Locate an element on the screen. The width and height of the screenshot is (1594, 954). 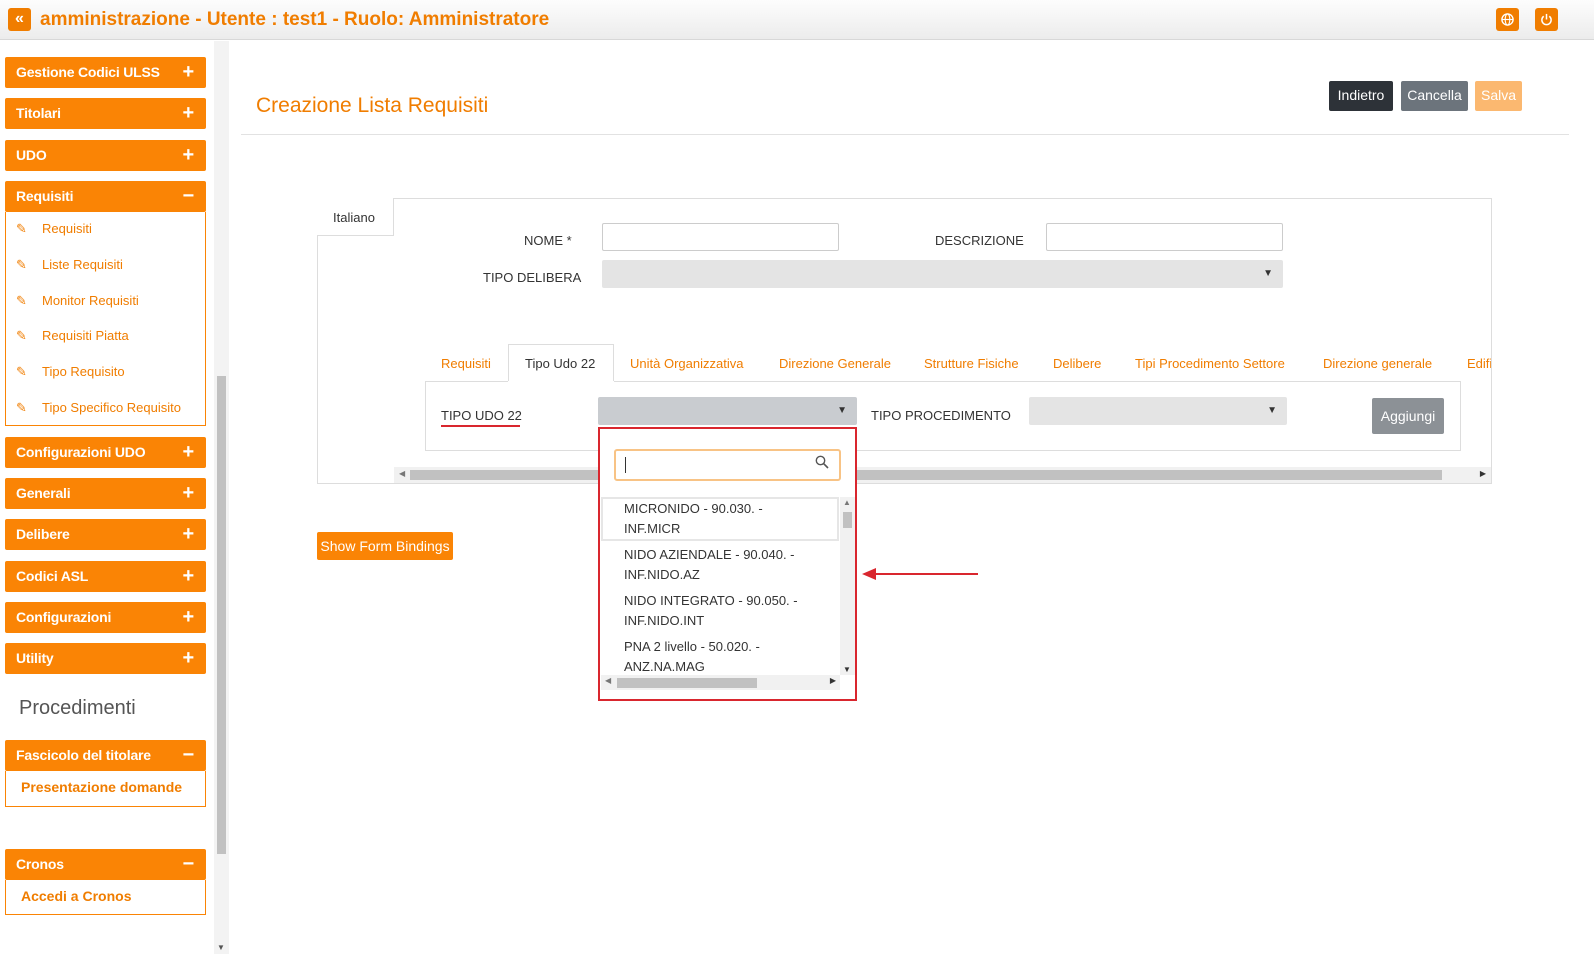
tipo-delibera-label: TIPO DELIBERA is located at coordinates (532, 277).